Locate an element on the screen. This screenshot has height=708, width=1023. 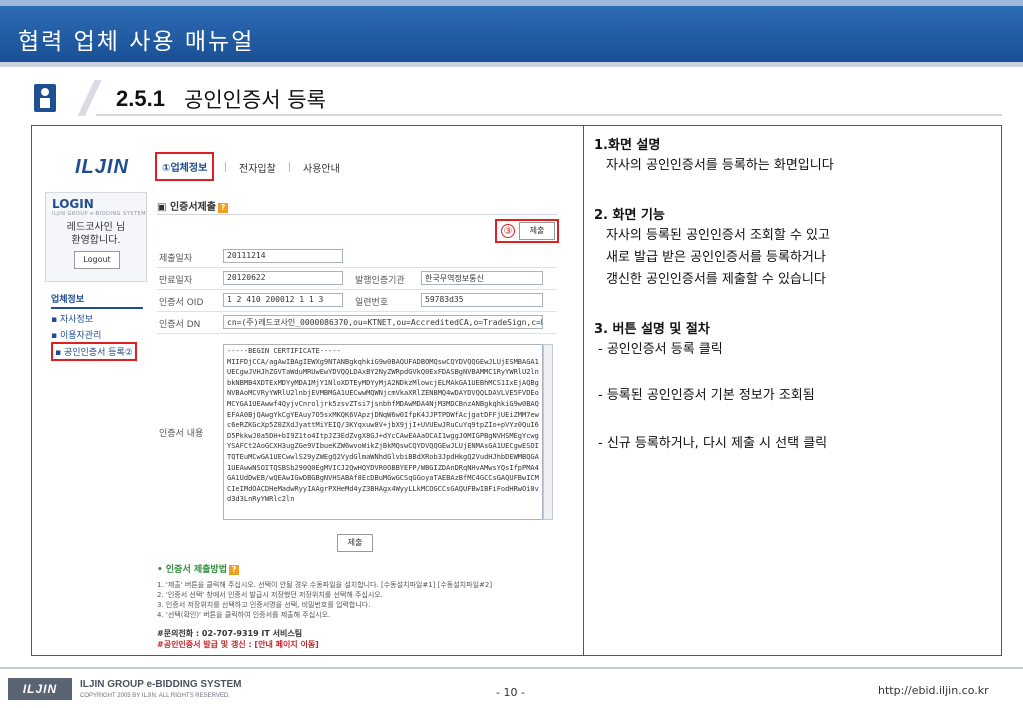
label-expiry-date: 만료일자 is located at coordinates (176, 281).